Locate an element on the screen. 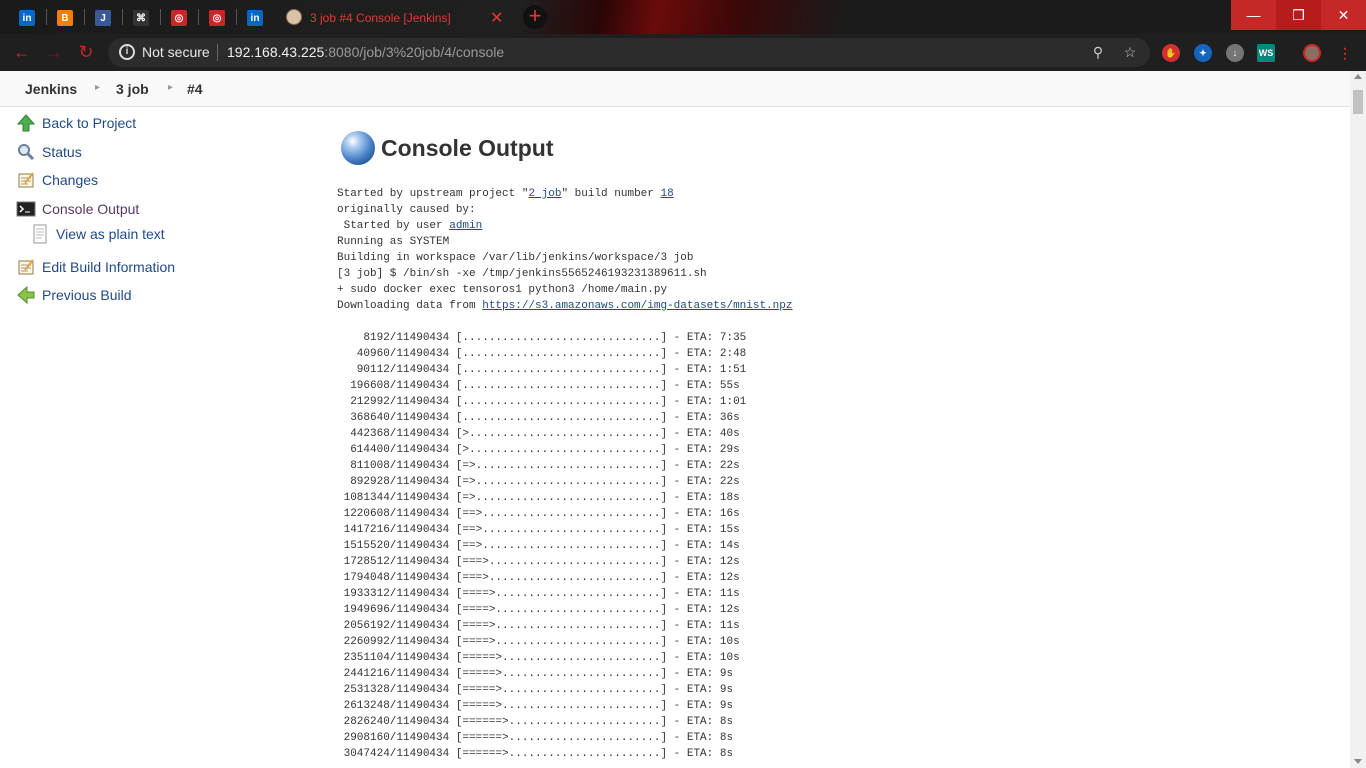  document-icon is located at coordinates (40, 234).